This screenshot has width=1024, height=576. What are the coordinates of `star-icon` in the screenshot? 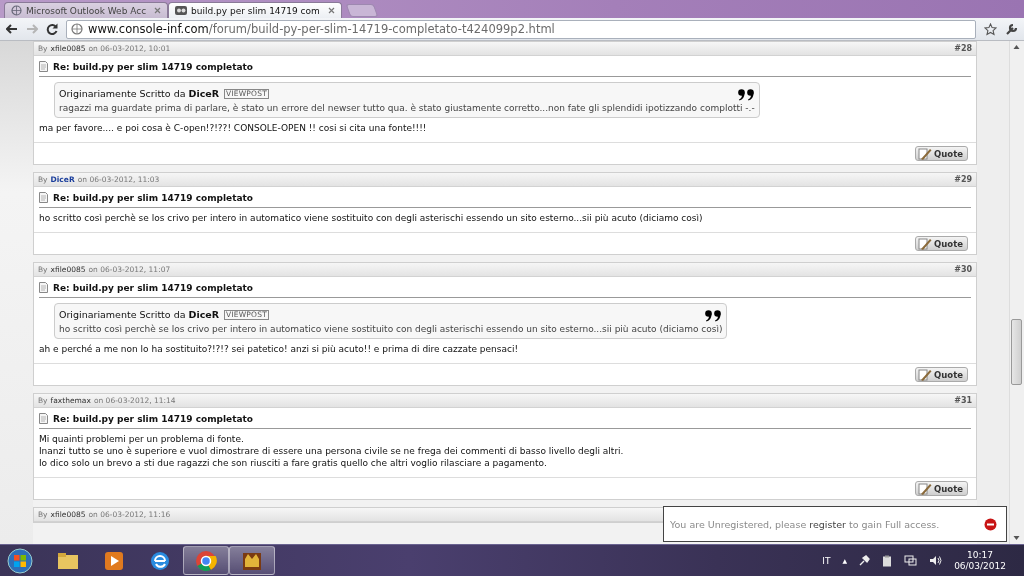 It's located at (990, 29).